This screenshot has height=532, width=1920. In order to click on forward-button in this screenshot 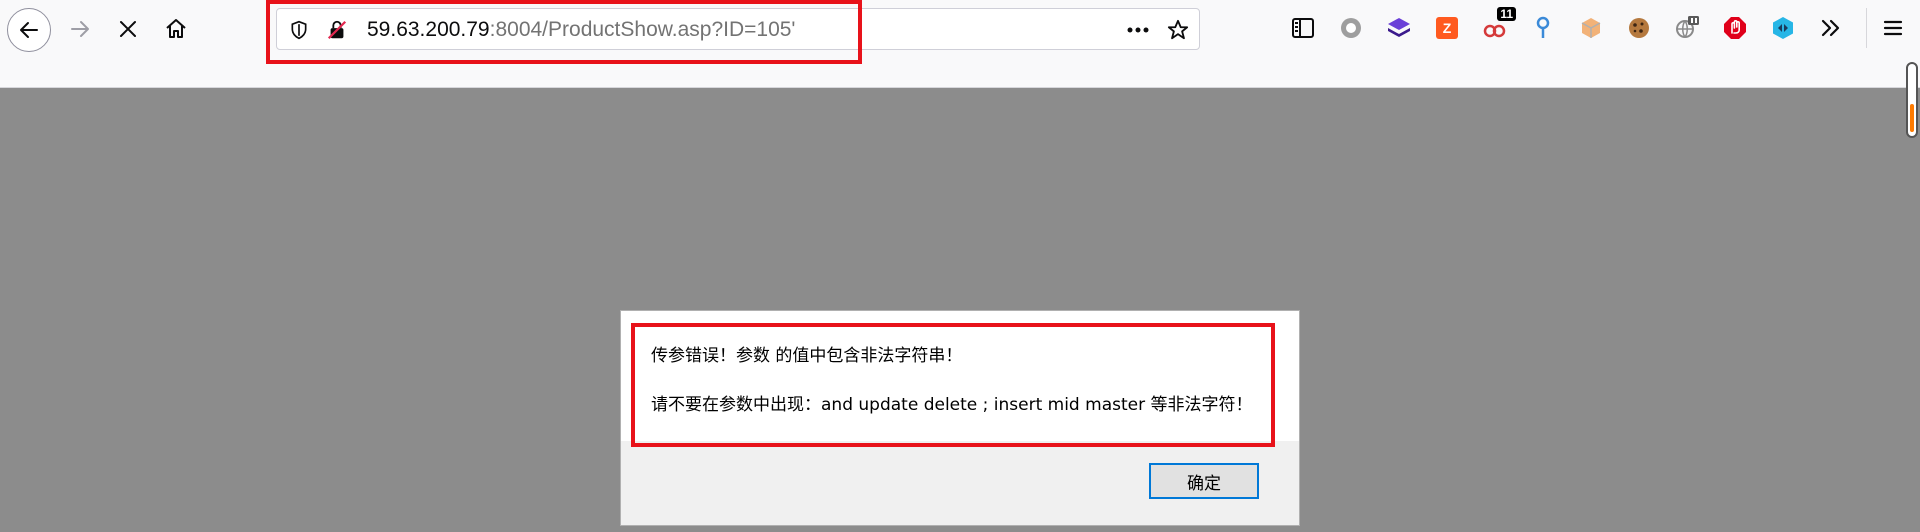, I will do `click(80, 29)`.